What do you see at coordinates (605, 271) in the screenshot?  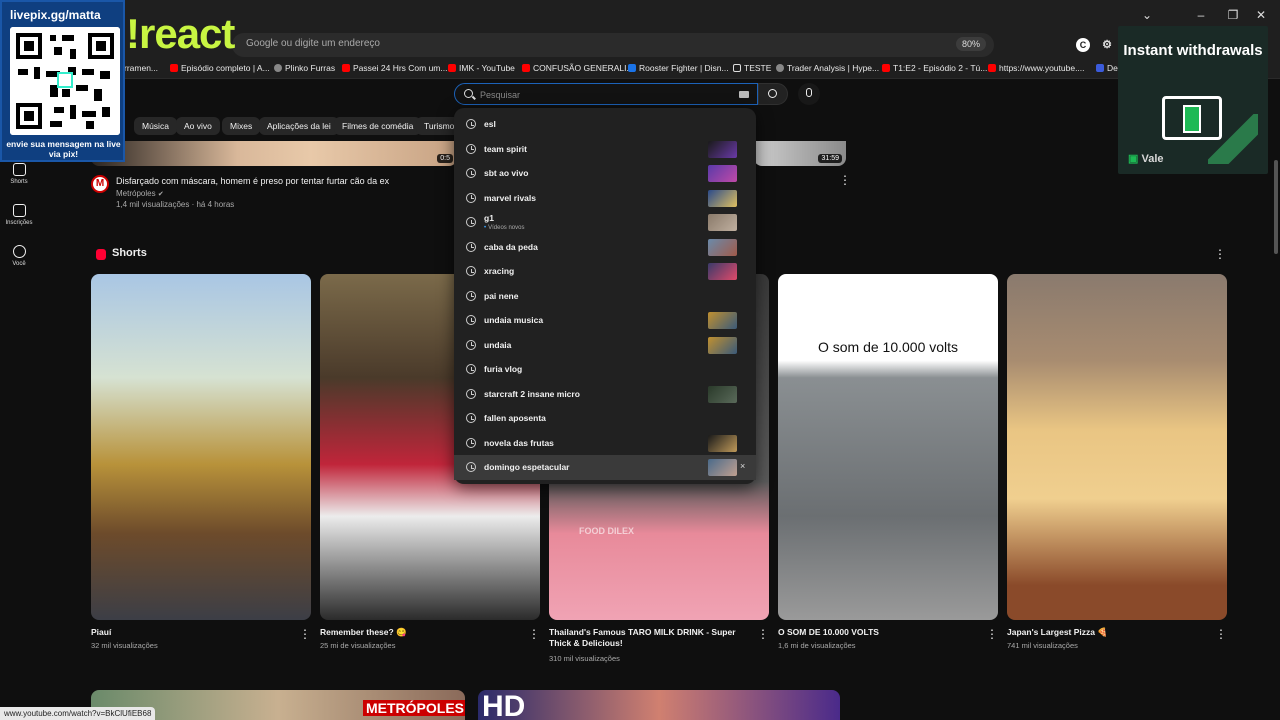 I see `suggestion-item: xracing` at bounding box center [605, 271].